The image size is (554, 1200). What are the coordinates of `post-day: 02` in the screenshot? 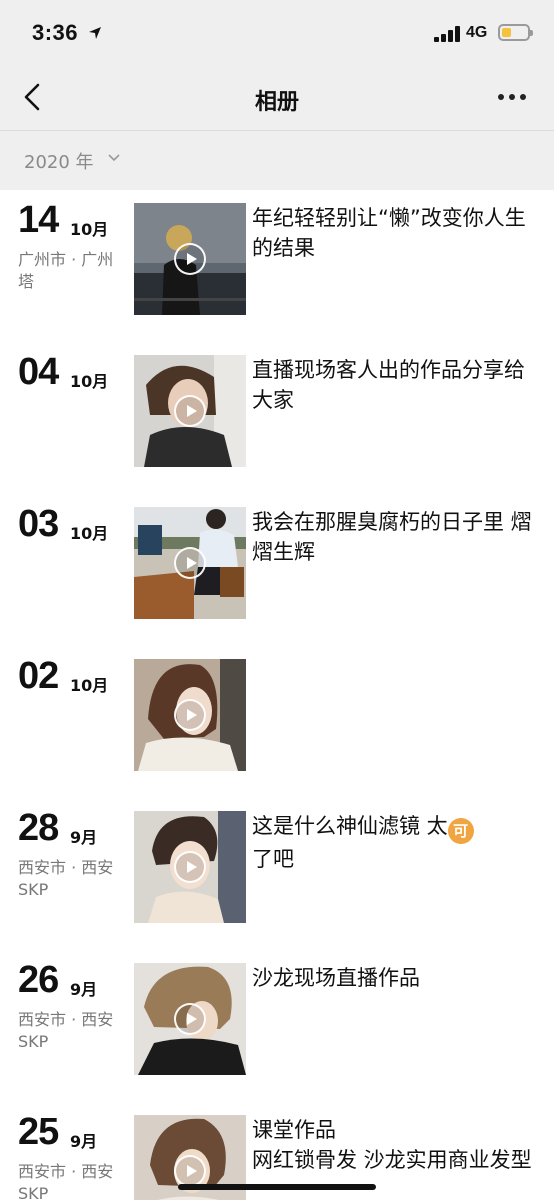 It's located at (38, 676).